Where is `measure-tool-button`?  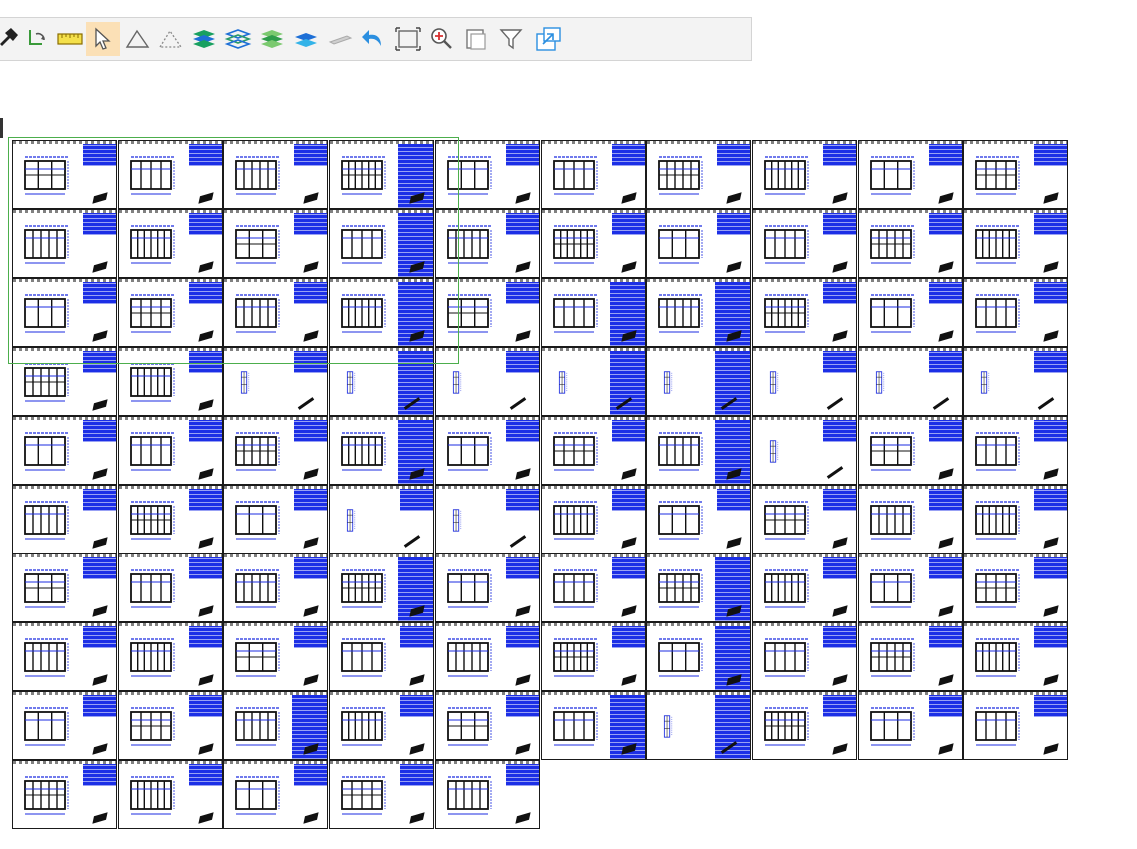 measure-tool-button is located at coordinates (70, 39).